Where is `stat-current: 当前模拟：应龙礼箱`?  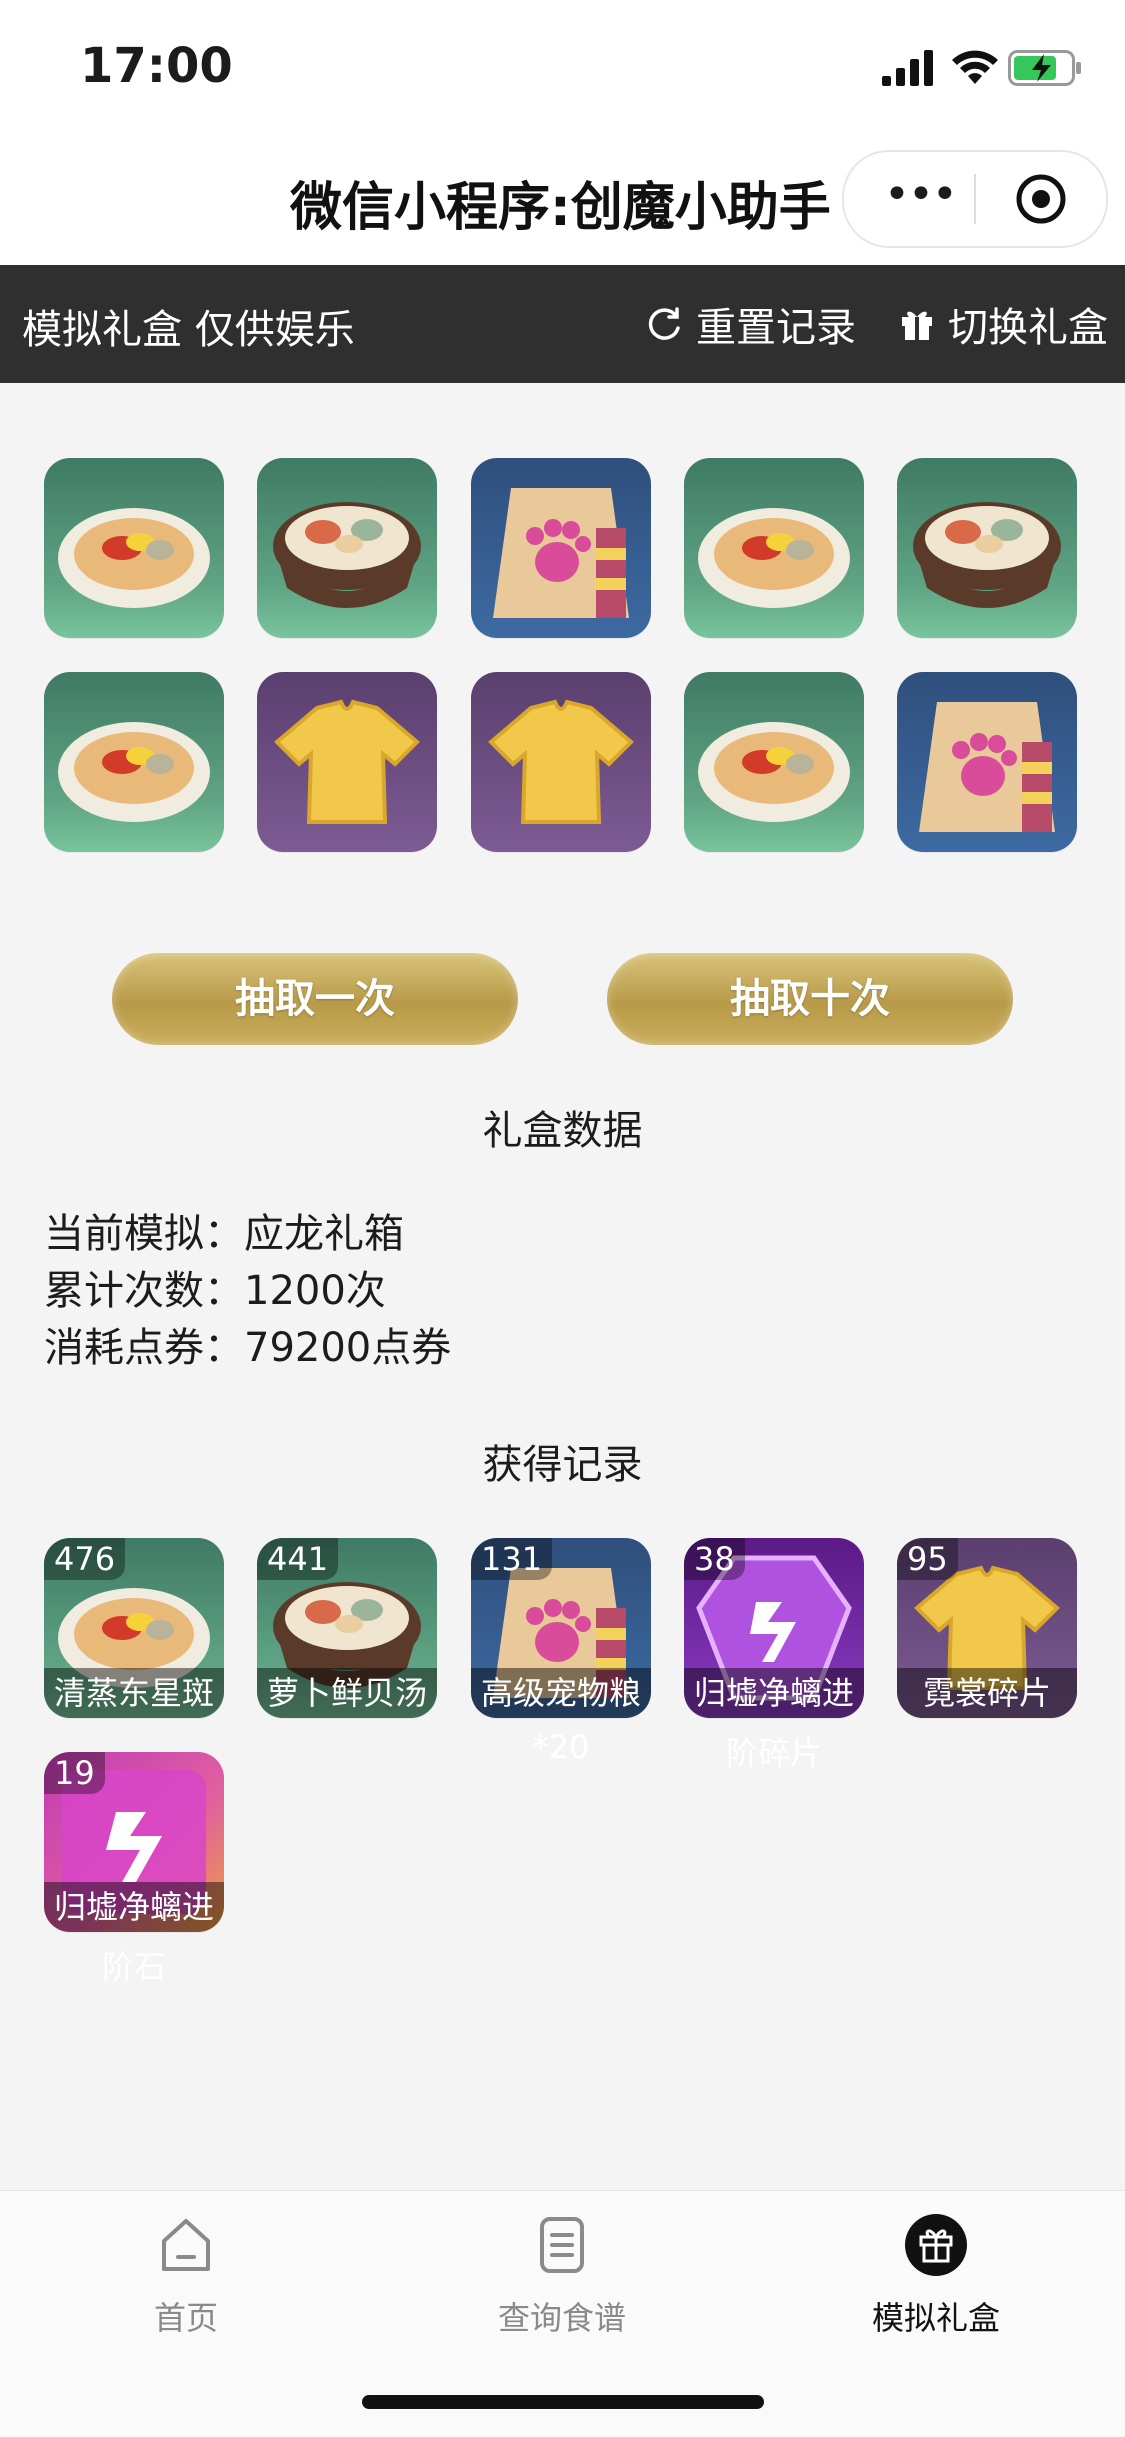
stat-current: 当前模拟：应龙礼箱 is located at coordinates (224, 1234).